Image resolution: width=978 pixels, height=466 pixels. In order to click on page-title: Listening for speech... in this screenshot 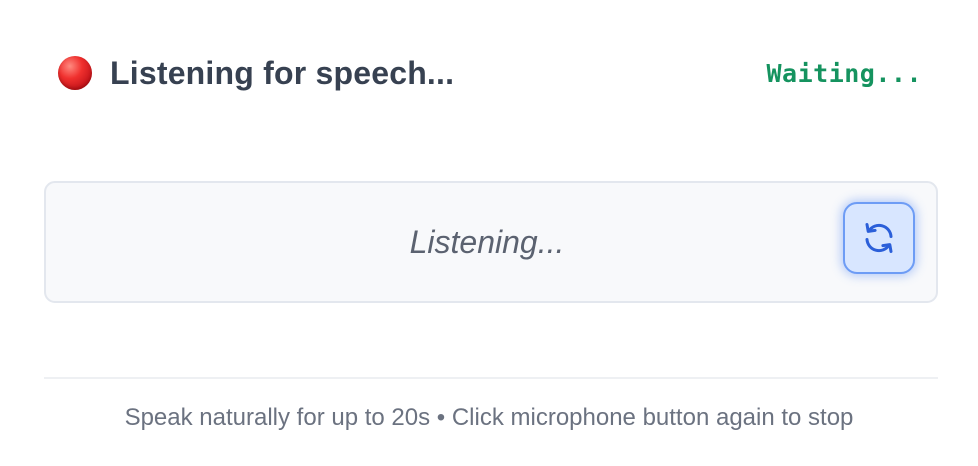, I will do `click(282, 72)`.